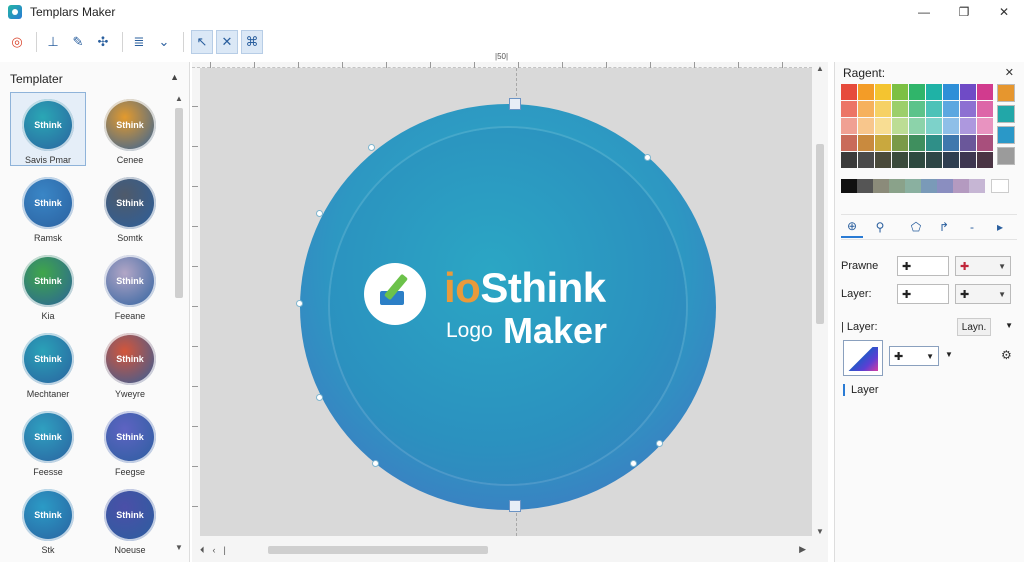 Image resolution: width=1024 pixels, height=576 pixels. Describe the element at coordinates (852, 227) in the screenshot. I see `fill-tab-icon: ⊕` at that location.